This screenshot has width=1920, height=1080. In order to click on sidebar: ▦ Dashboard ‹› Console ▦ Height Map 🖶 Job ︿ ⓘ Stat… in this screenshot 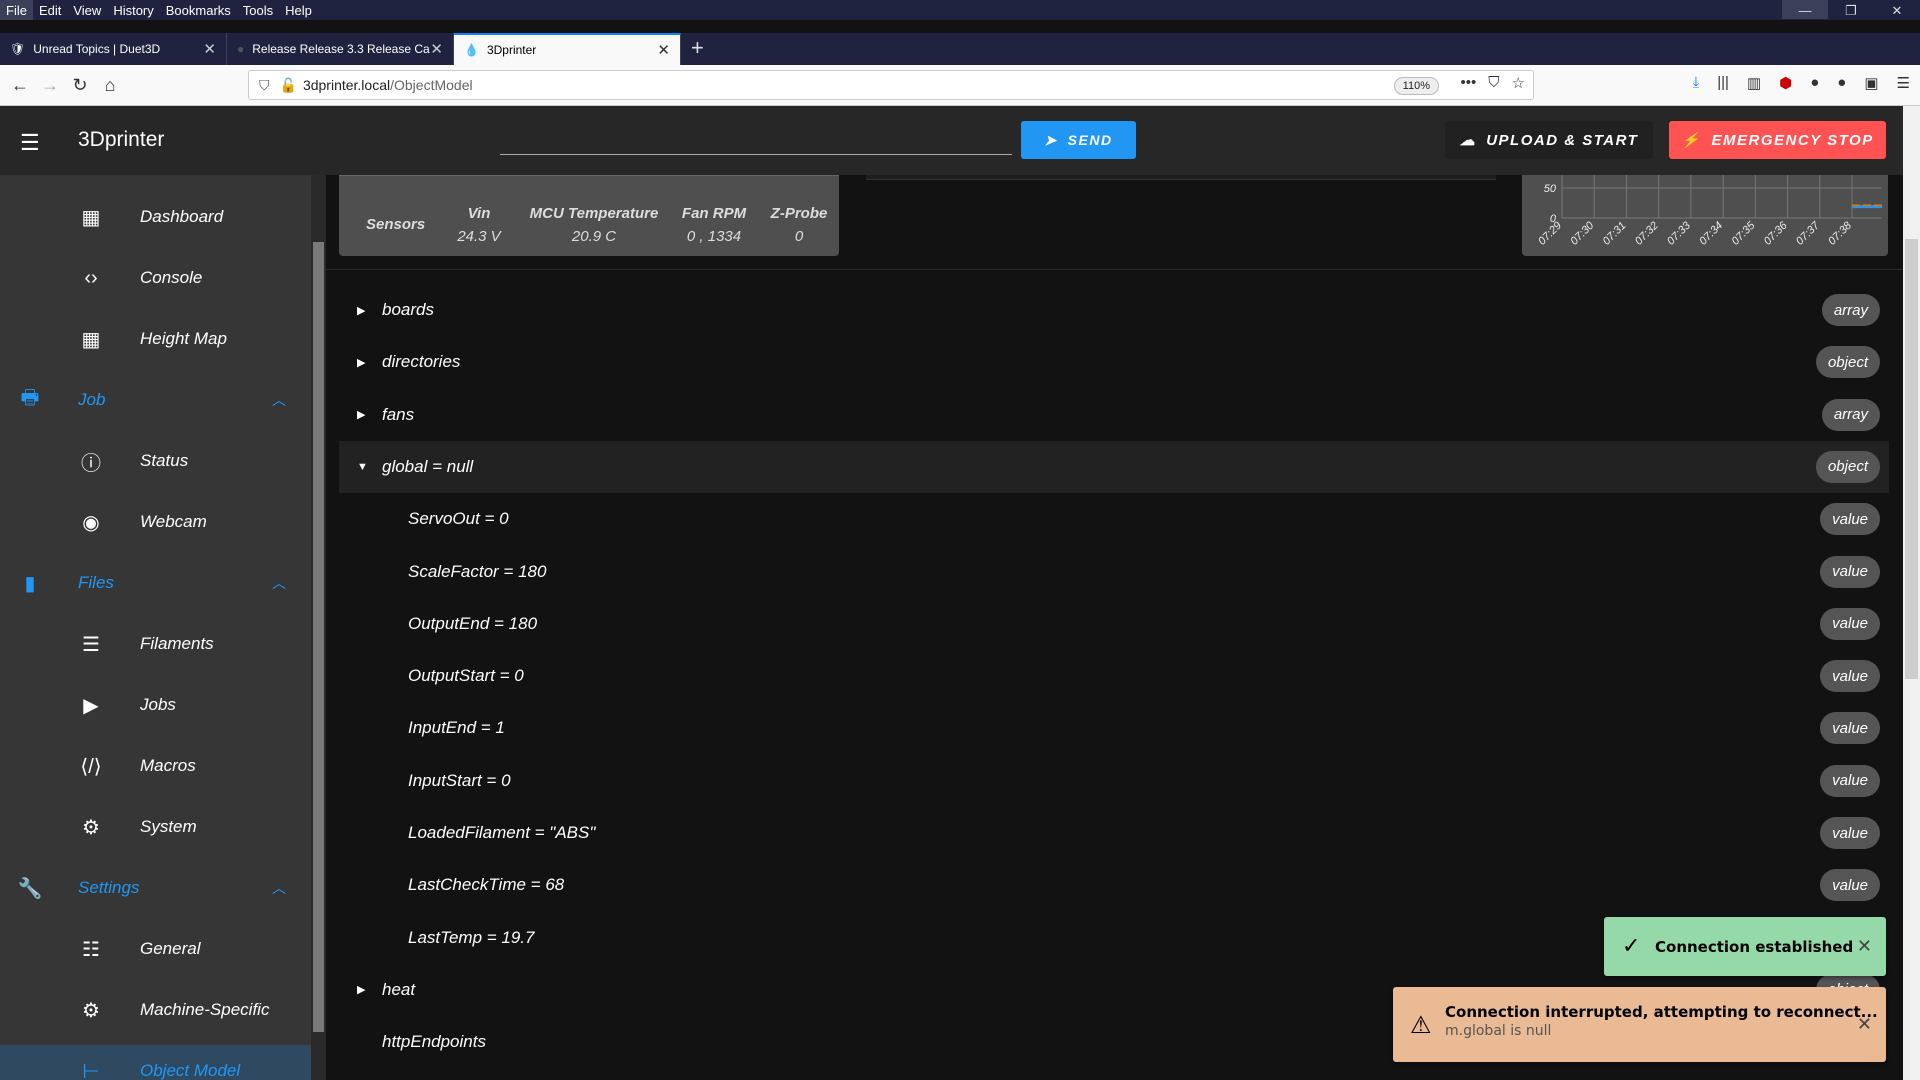, I will do `click(155, 627)`.